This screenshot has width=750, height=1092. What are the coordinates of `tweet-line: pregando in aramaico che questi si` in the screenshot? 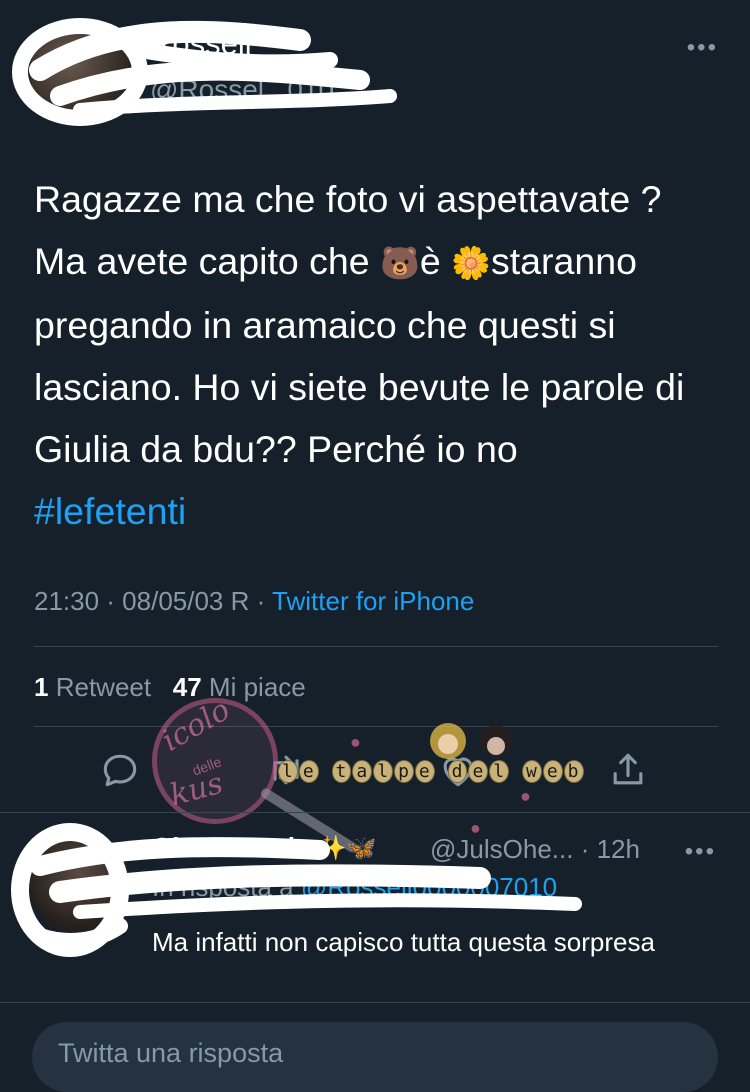 It's located at (325, 325).